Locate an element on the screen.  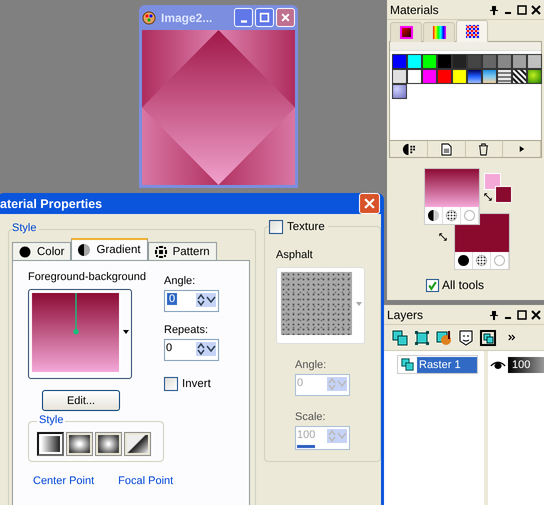
layer-item: Raster 1 is located at coordinates (437, 364).